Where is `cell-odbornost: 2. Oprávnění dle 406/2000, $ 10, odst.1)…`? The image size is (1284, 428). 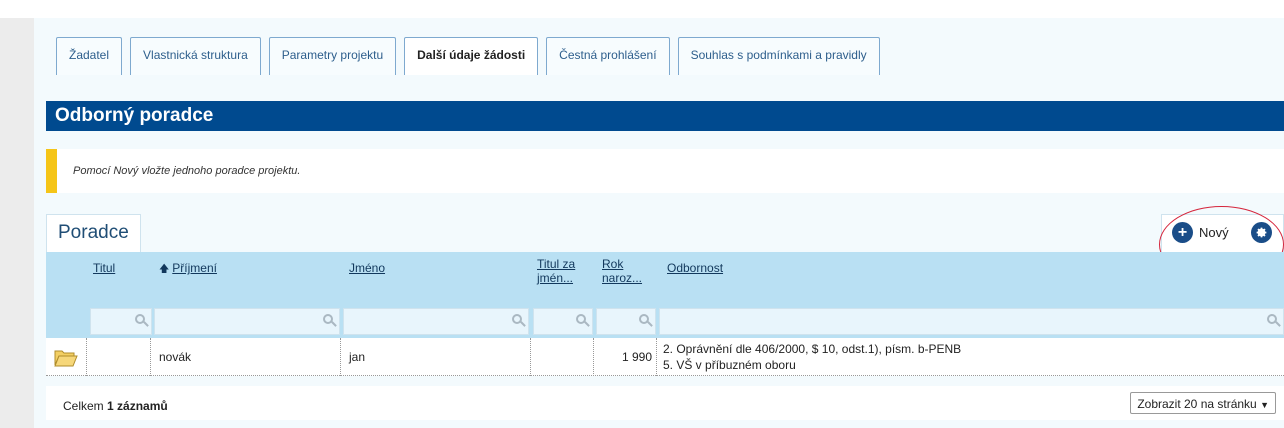
cell-odbornost: 2. Oprávnění dle 406/2000, $ 10, odst.1)… is located at coordinates (970, 357).